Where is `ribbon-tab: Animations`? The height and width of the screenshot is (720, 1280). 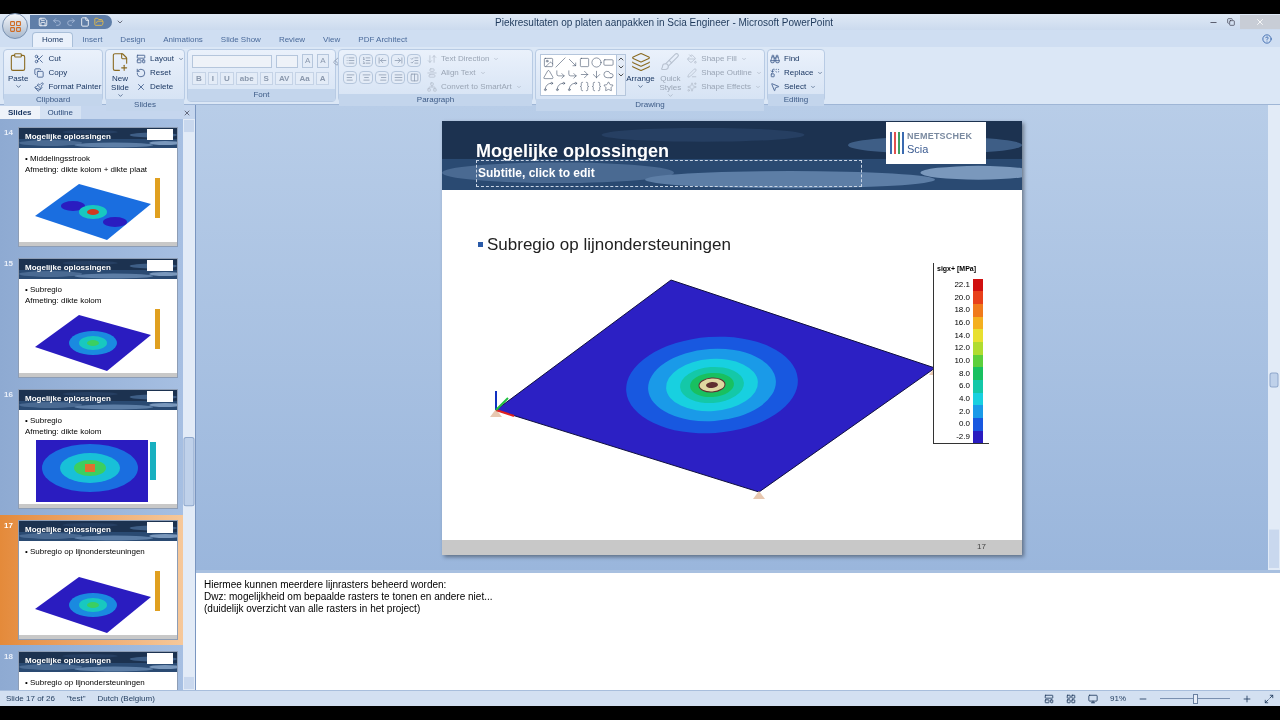
ribbon-tab: Animations is located at coordinates (183, 39).